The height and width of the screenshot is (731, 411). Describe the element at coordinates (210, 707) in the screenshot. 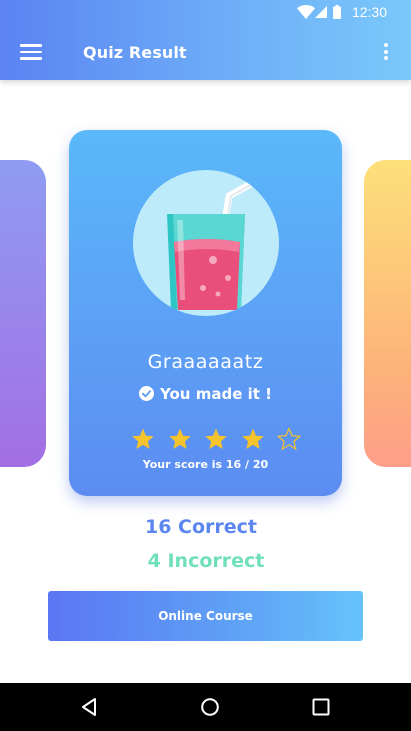

I see `home-icon` at that location.